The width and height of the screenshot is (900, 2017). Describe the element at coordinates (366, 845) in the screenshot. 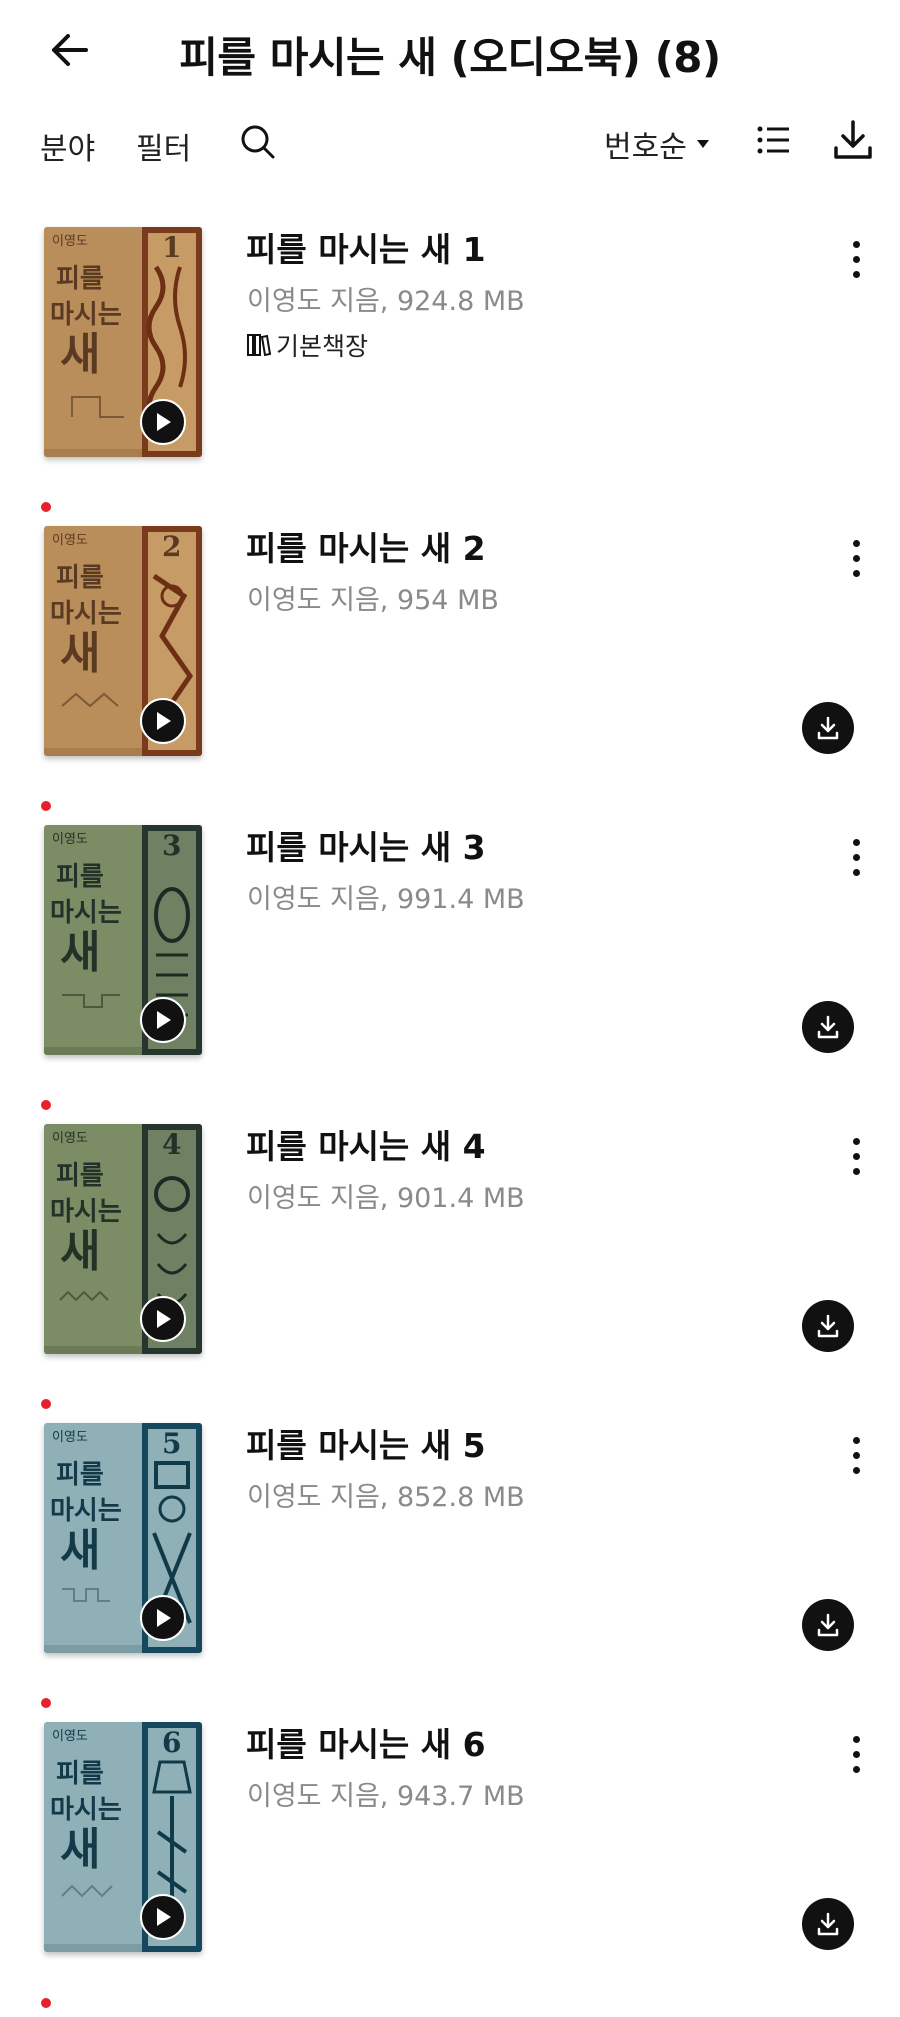

I see `book-title: 피를 마시는 새 3` at that location.